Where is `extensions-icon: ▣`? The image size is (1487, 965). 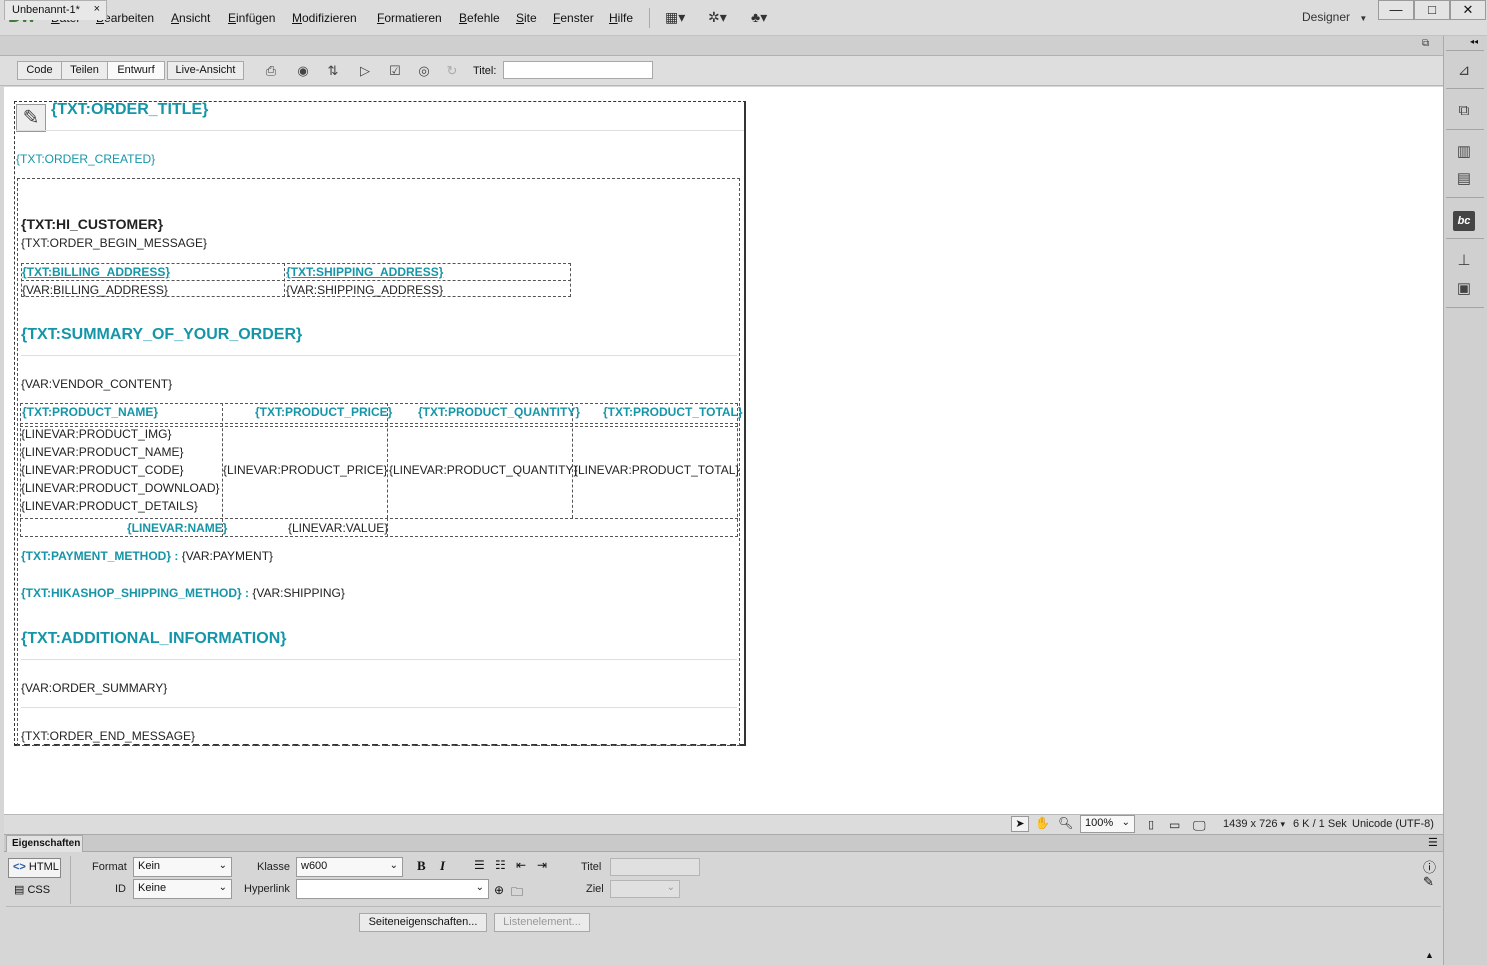
extensions-icon: ▣ is located at coordinates (1464, 289).